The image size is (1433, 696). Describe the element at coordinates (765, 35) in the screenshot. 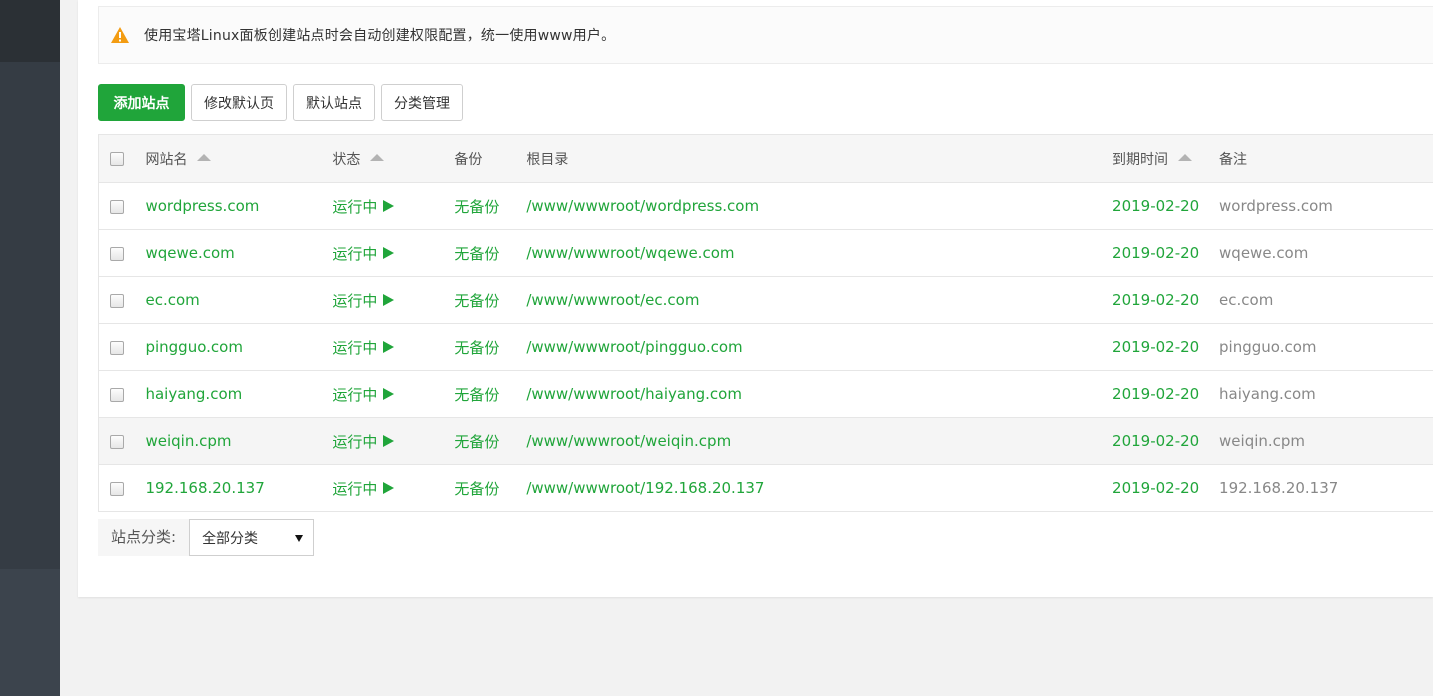

I see `permission-notice: 使用宝塔Linux面板创建站点时会自动创建权限配置，统一使用www用户。` at that location.